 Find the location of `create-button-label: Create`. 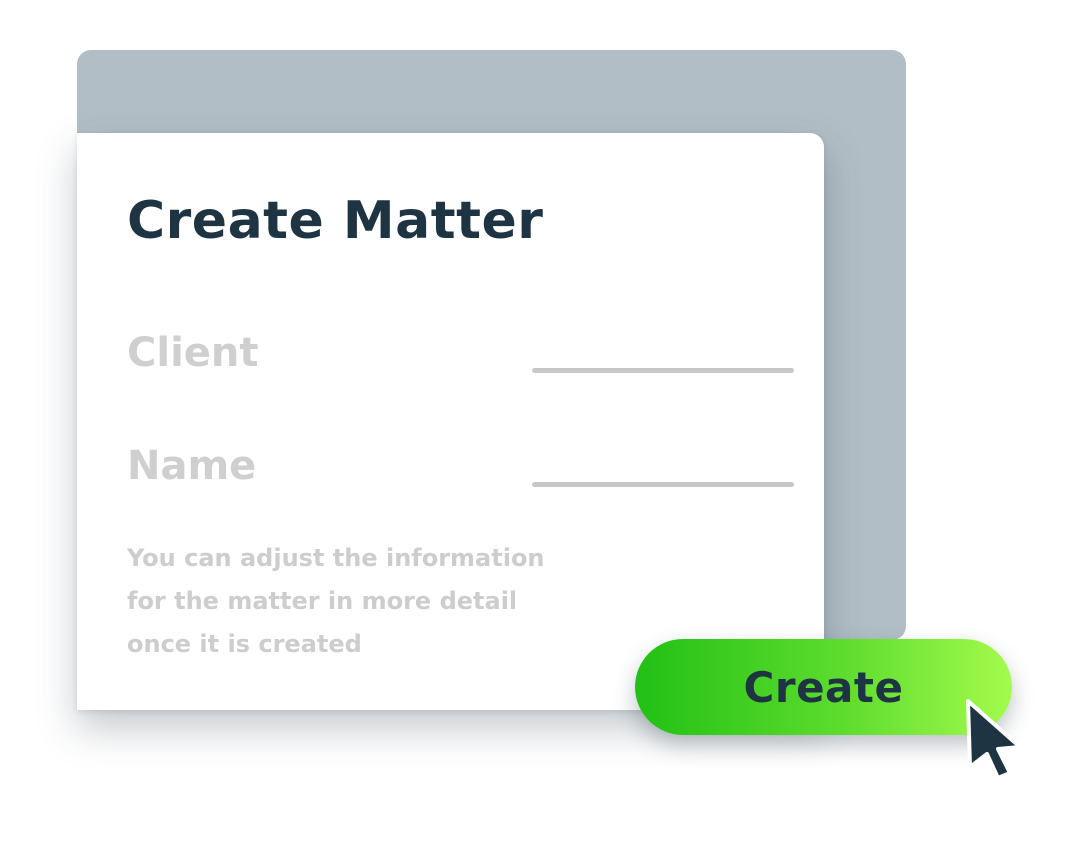

create-button-label: Create is located at coordinates (823, 687).